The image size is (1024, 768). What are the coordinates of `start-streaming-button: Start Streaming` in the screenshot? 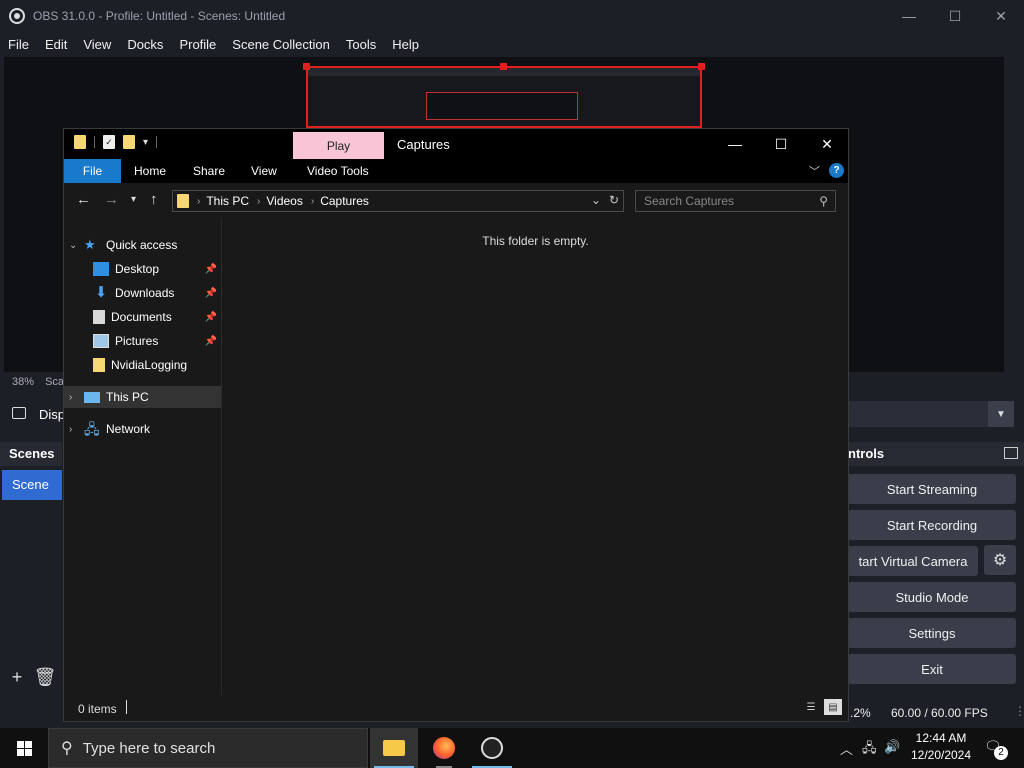 It's located at (932, 489).